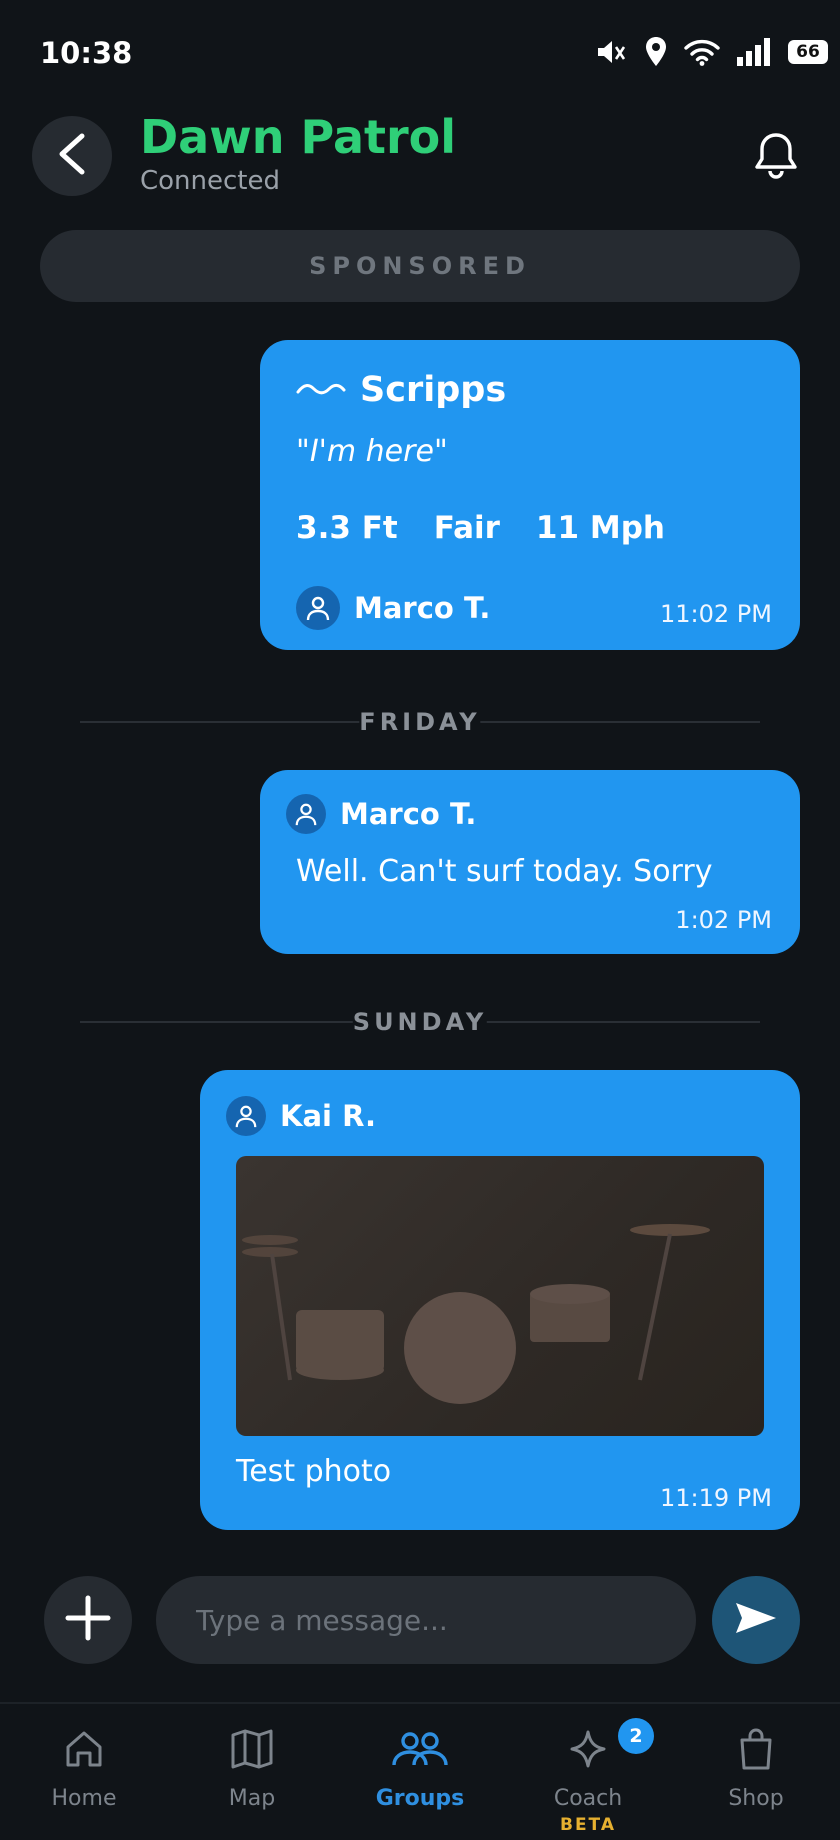 Image resolution: width=840 pixels, height=1840 pixels. I want to click on quote-open: ", so click(303, 451).